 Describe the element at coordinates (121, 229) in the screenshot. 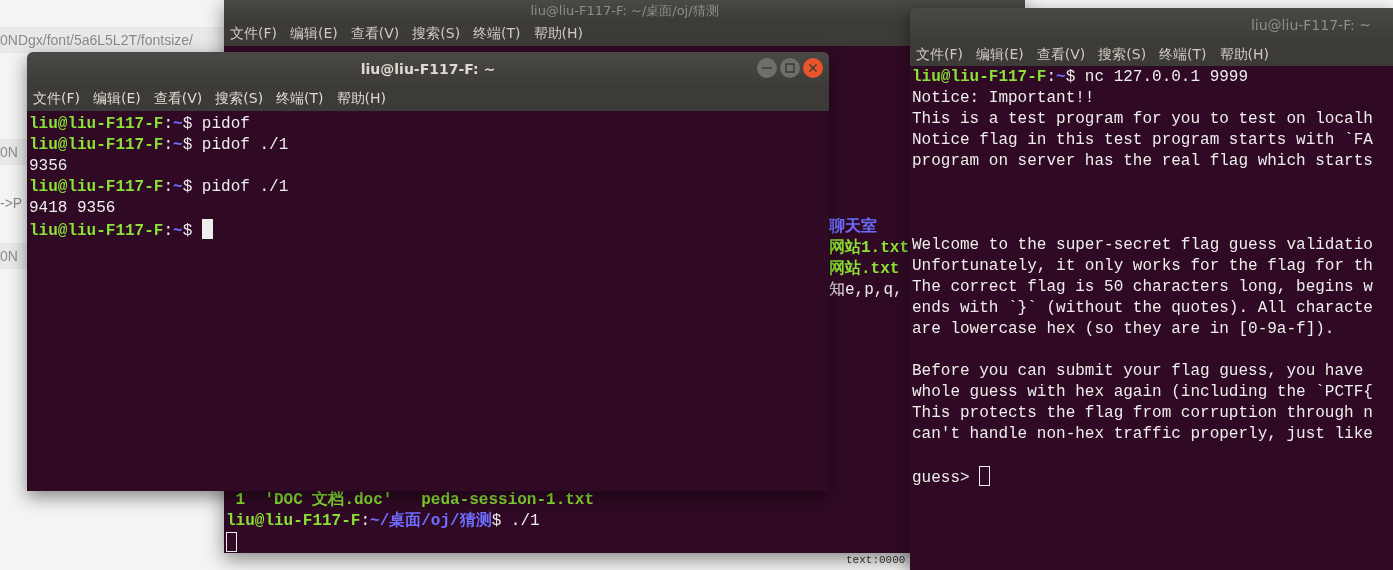

I see `terminal-line: liu@liu-F117-F:~$` at that location.